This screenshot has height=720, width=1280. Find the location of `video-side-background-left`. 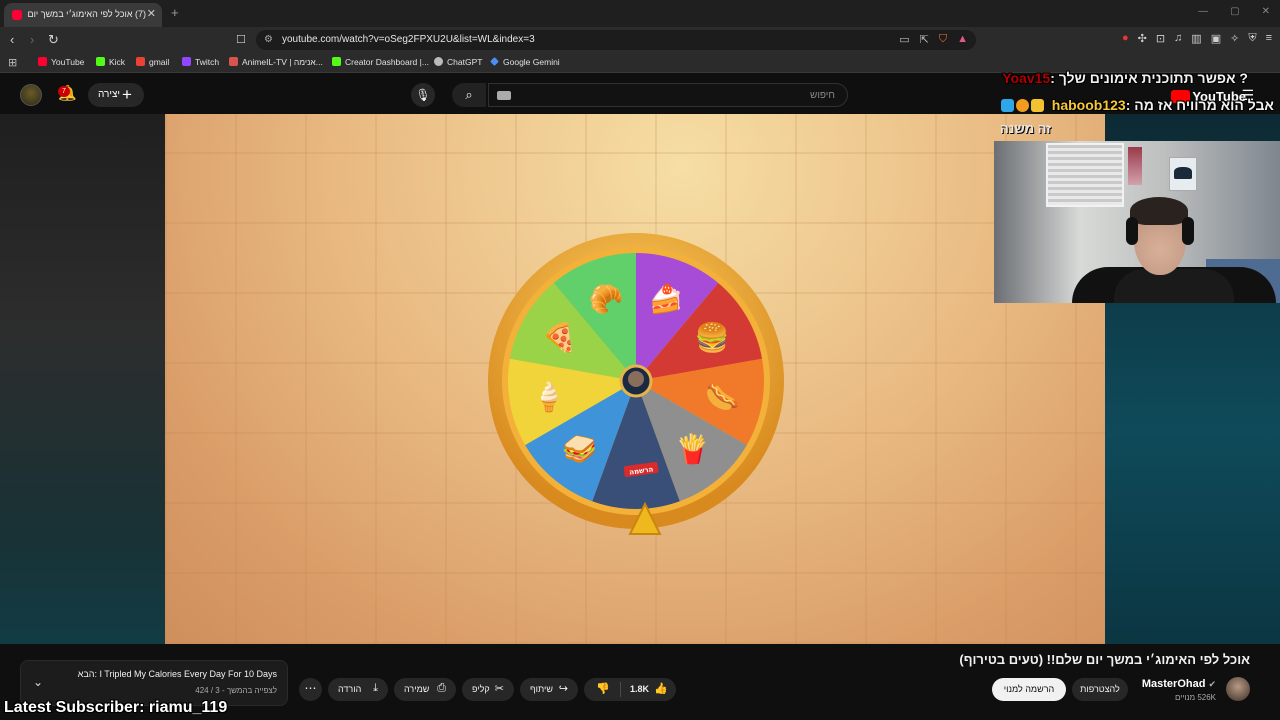

video-side-background-left is located at coordinates (82, 379).